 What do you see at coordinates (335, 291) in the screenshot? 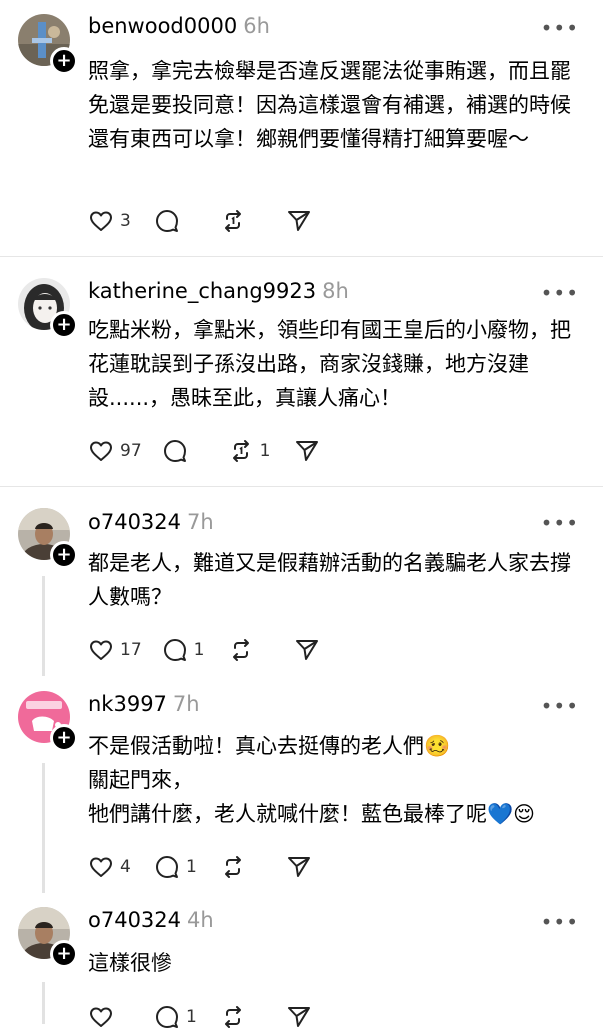
I see `timestamp: 8h` at bounding box center [335, 291].